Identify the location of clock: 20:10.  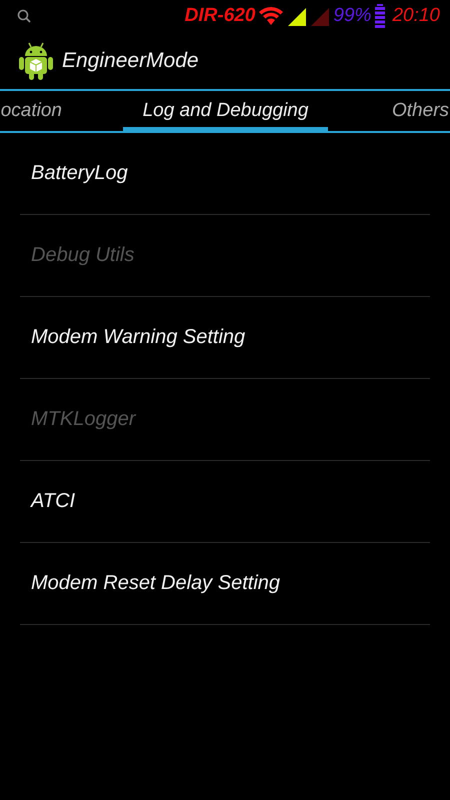
(416, 16).